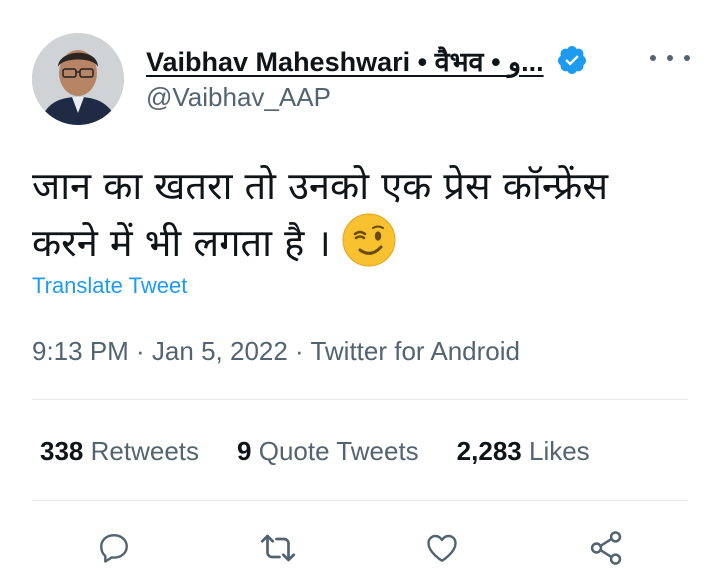 The height and width of the screenshot is (579, 720). What do you see at coordinates (114, 548) in the screenshot?
I see `reply-icon` at bounding box center [114, 548].